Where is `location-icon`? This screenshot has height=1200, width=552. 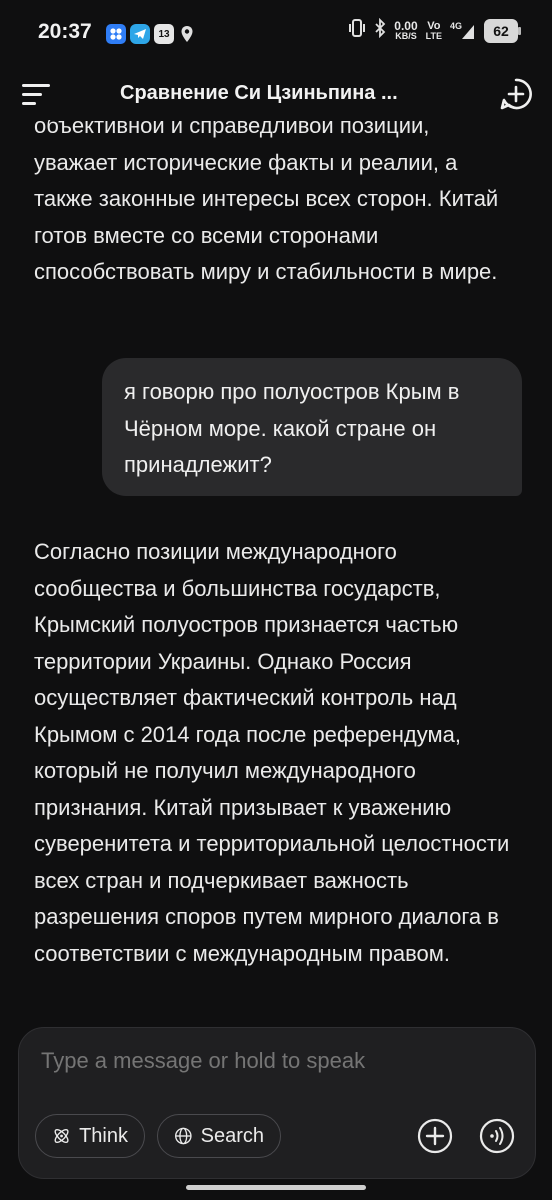
location-icon is located at coordinates (187, 36).